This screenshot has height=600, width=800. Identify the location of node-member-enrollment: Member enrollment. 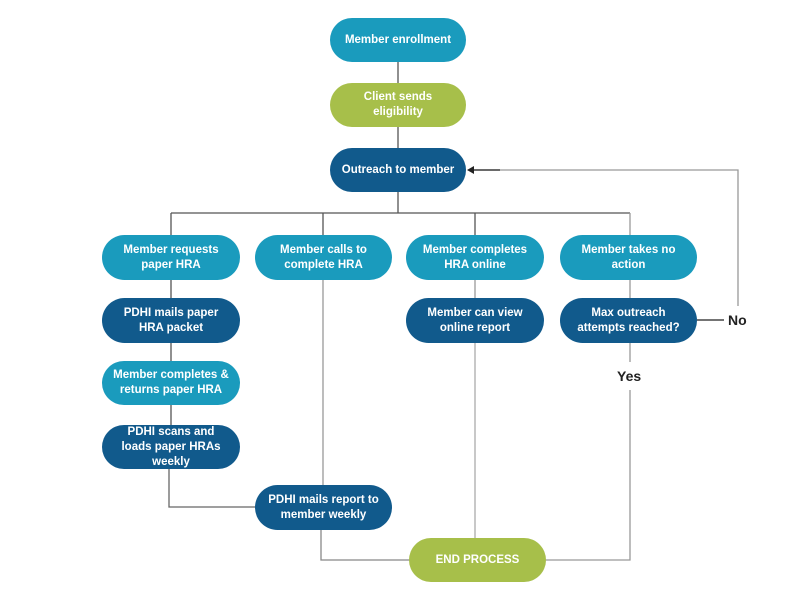
(398, 40).